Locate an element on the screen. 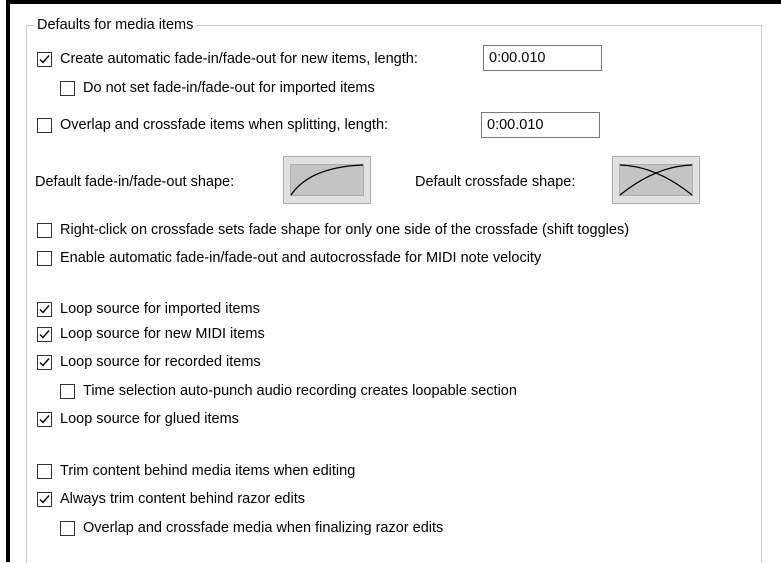 The image size is (781, 563). loop-imported-label: Loop source for imported items is located at coordinates (160, 309).